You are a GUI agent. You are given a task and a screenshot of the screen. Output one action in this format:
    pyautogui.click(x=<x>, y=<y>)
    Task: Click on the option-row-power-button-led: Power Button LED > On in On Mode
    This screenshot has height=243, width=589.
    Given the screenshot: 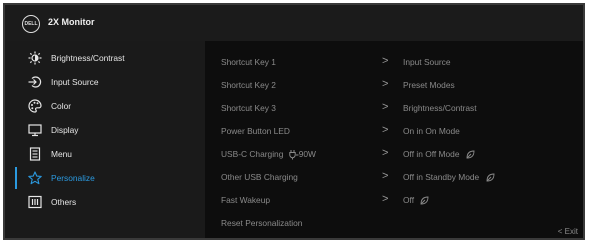 What is the action you would take?
    pyautogui.click(x=401, y=132)
    